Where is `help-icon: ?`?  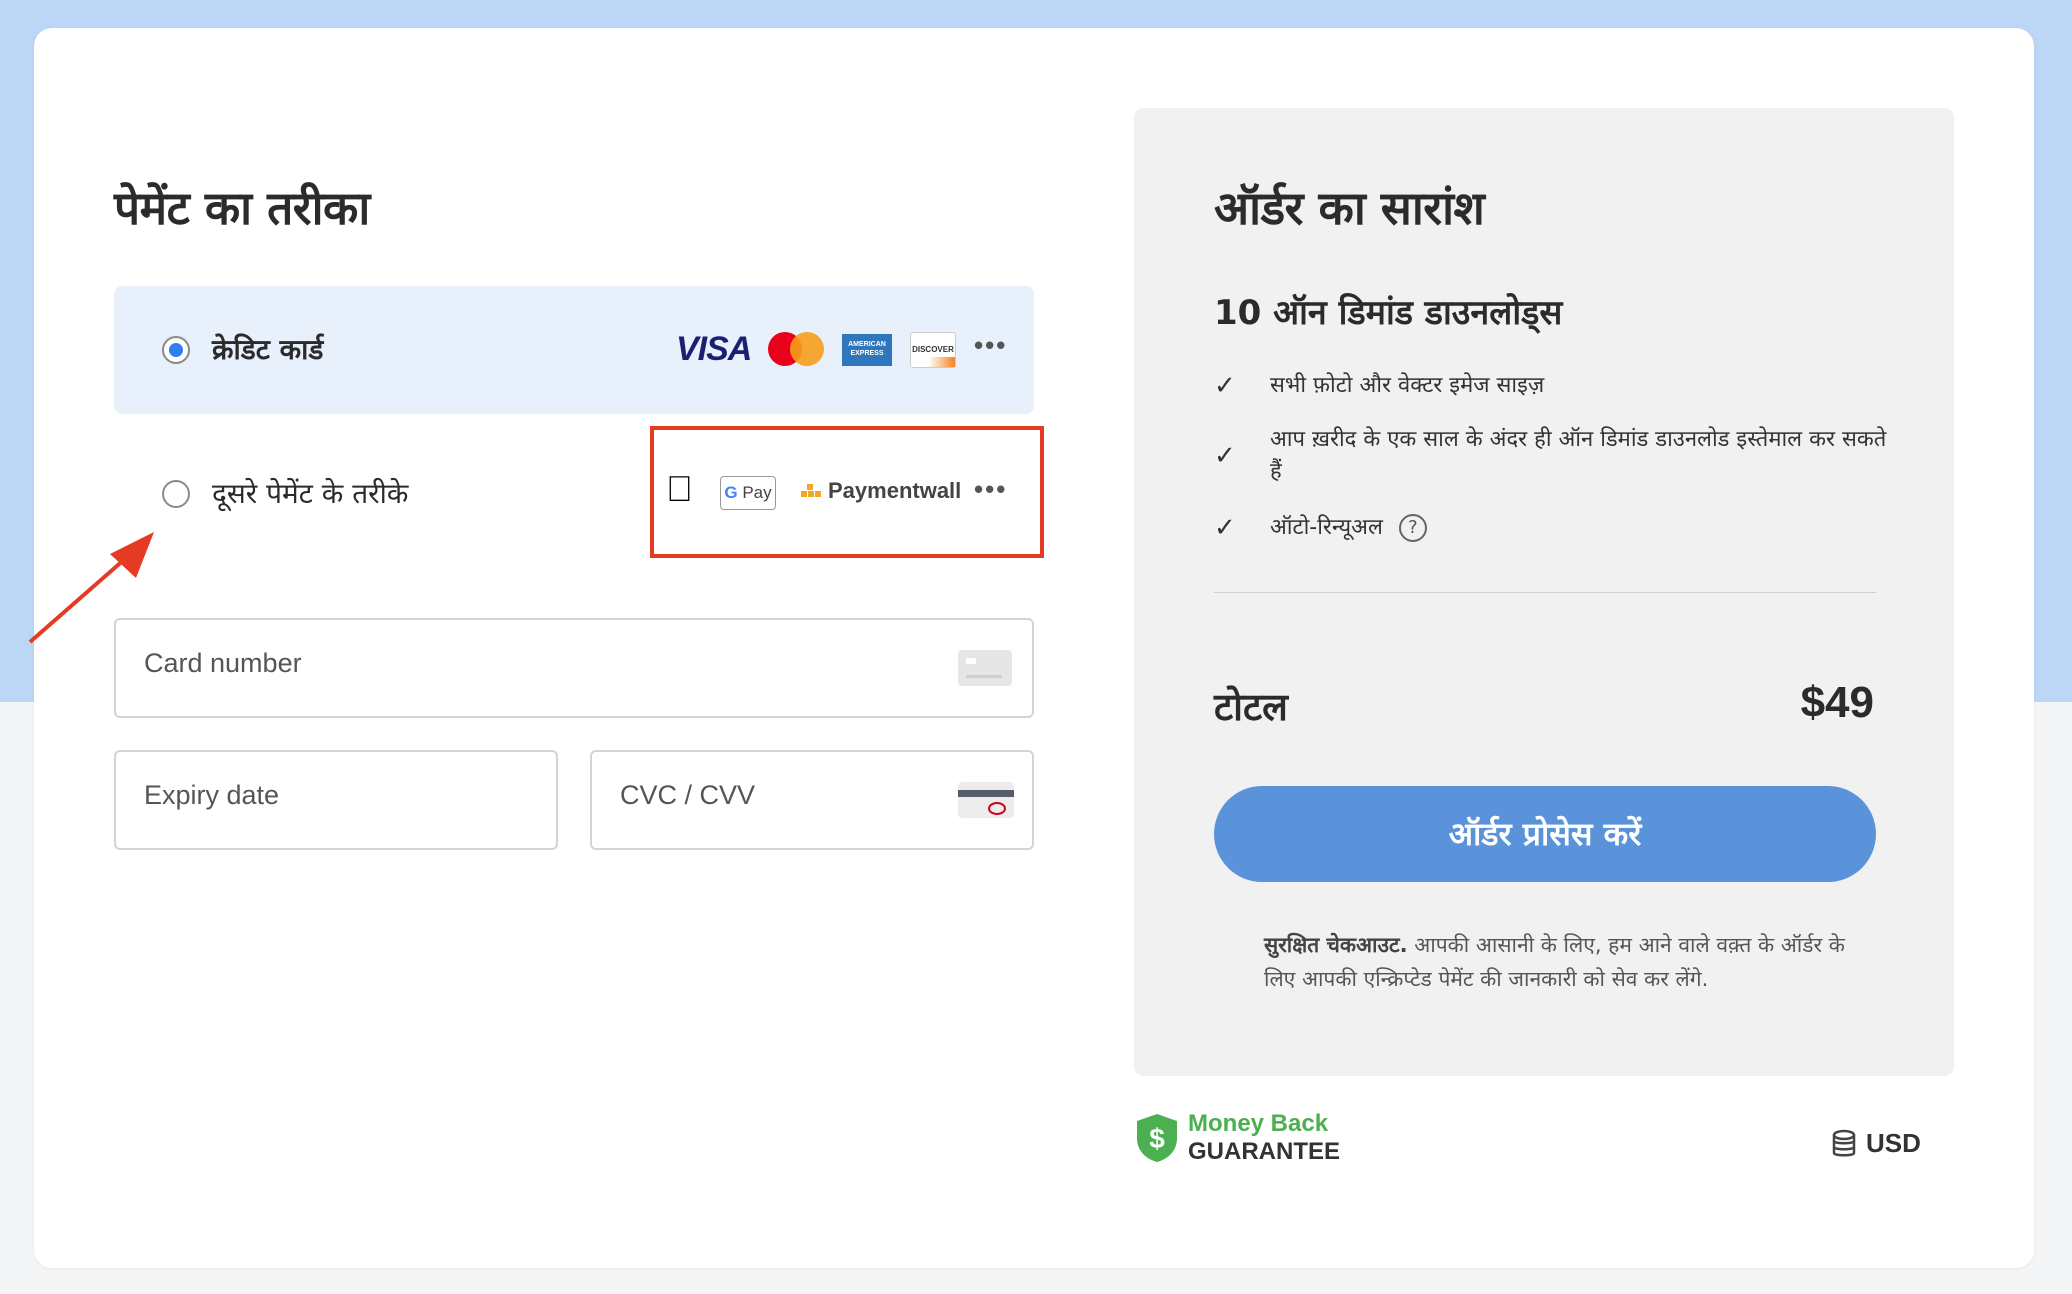
help-icon: ? is located at coordinates (1412, 528).